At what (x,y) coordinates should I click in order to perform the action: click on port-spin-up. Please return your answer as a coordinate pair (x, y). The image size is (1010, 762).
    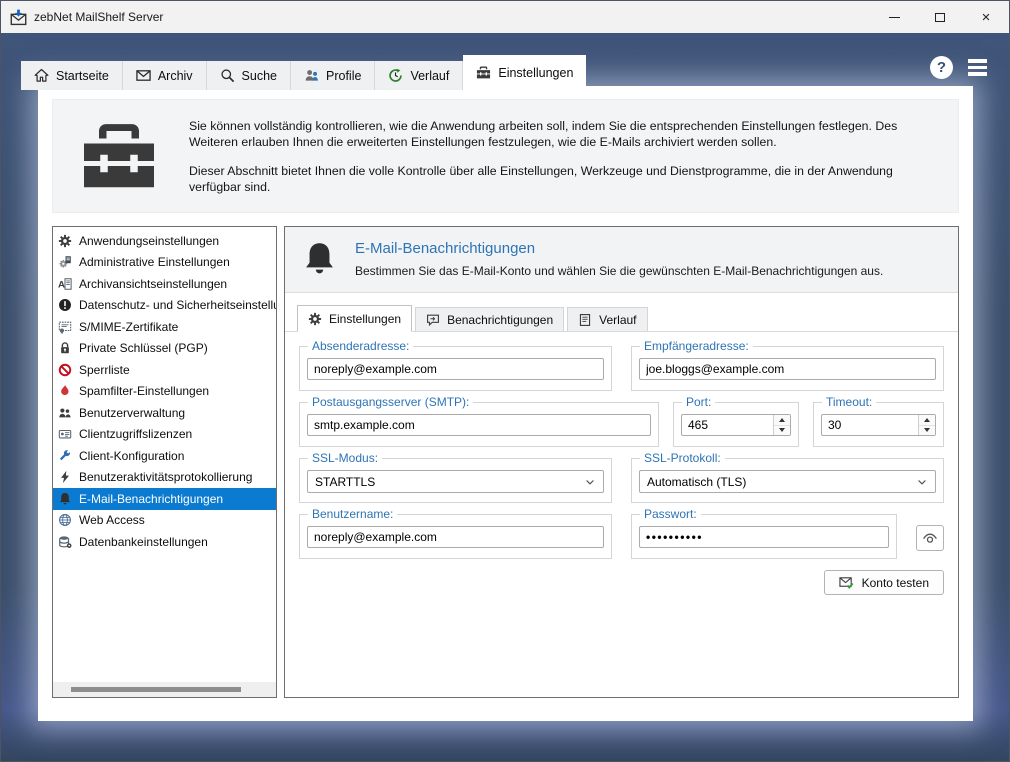
    Looking at the image, I should click on (782, 420).